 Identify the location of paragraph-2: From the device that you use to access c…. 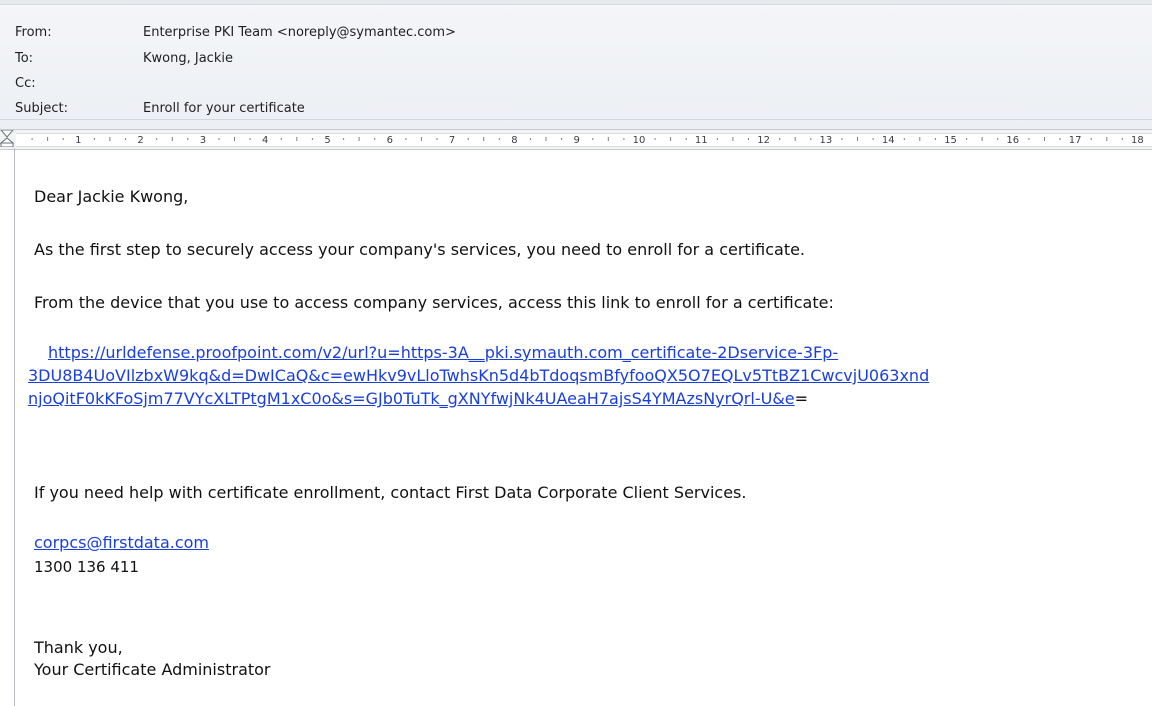
(434, 302).